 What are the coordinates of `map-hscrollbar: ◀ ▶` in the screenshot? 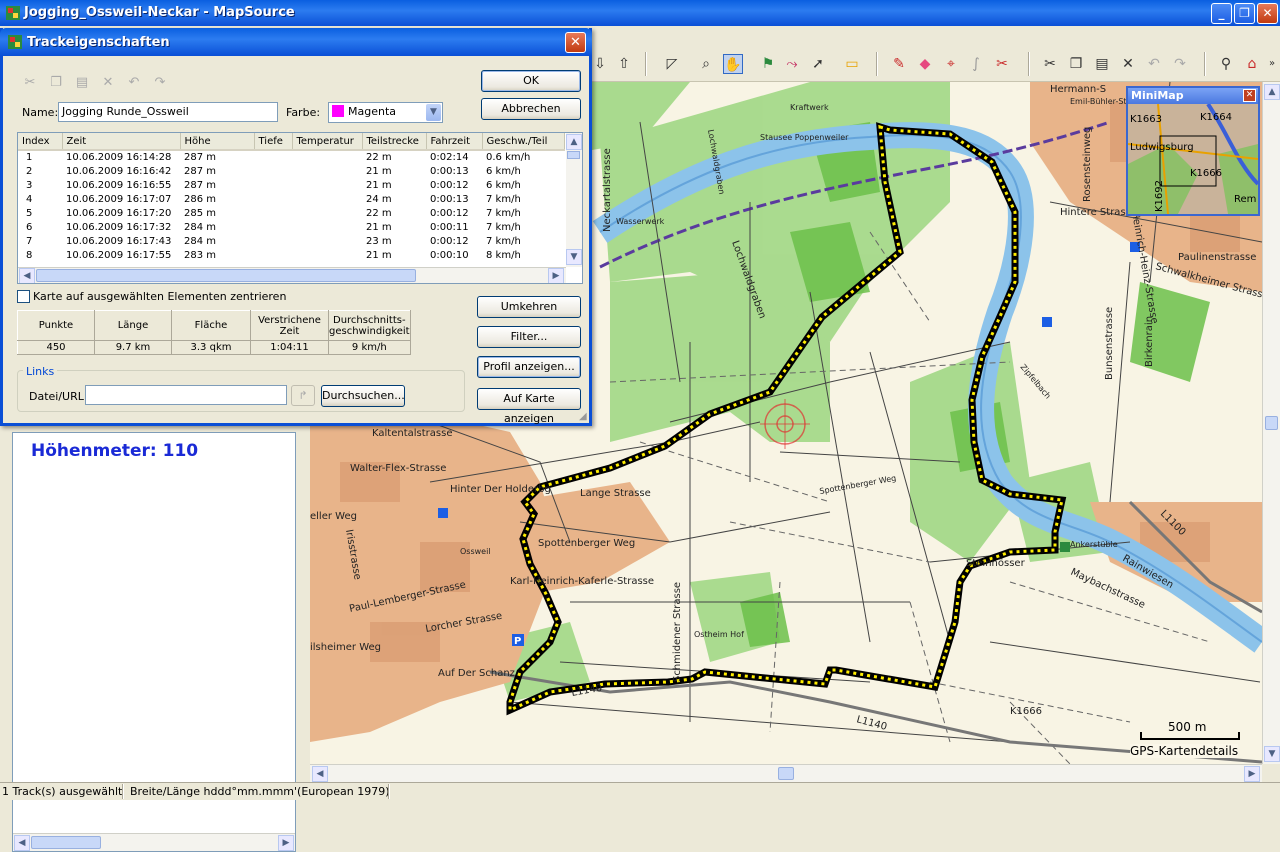 It's located at (786, 773).